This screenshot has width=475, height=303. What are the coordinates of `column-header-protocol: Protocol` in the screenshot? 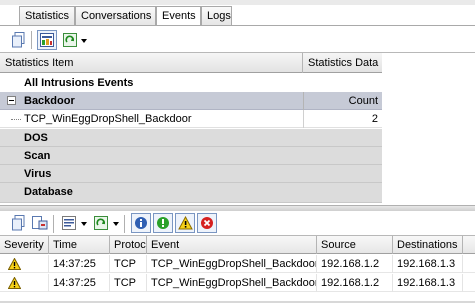 It's located at (128, 245).